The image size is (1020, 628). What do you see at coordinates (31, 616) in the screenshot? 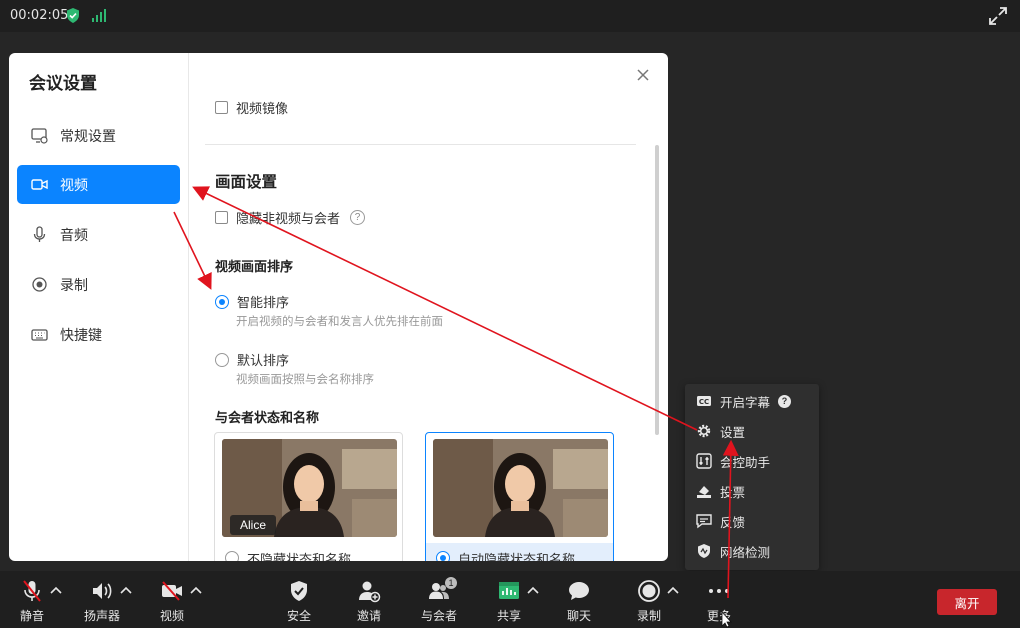
I see `mute-label: 静音` at bounding box center [31, 616].